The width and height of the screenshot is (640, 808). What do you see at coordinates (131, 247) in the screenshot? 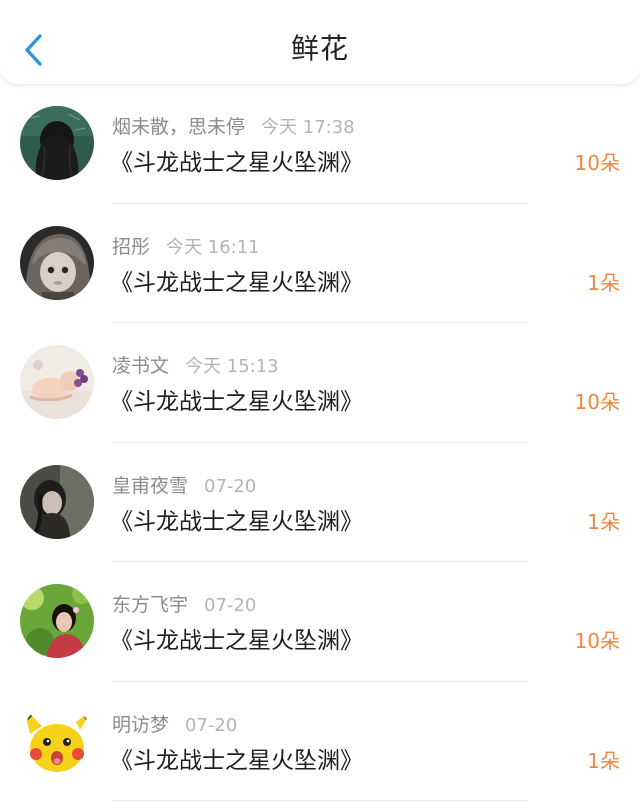
I see `username: 招彤` at bounding box center [131, 247].